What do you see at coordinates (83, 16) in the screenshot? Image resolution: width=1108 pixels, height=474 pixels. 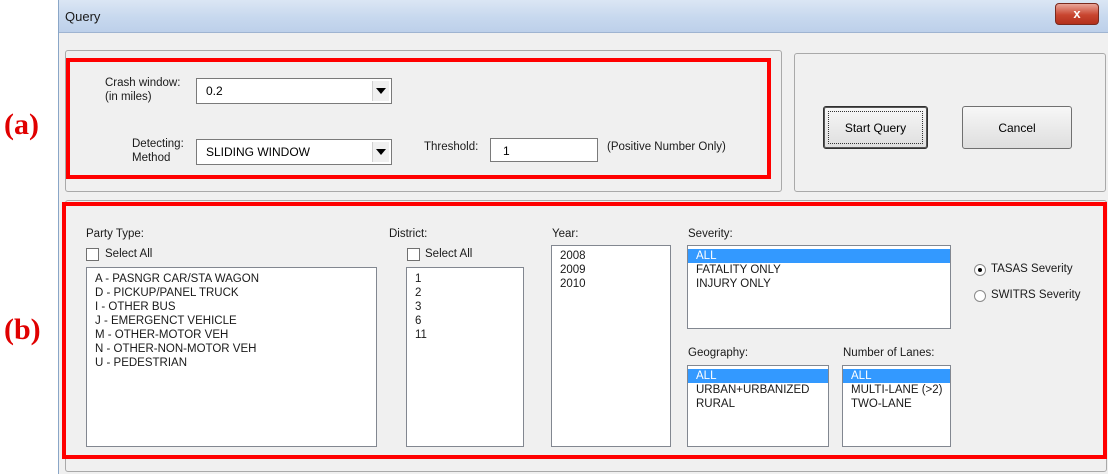 I see `window-title: Query` at bounding box center [83, 16].